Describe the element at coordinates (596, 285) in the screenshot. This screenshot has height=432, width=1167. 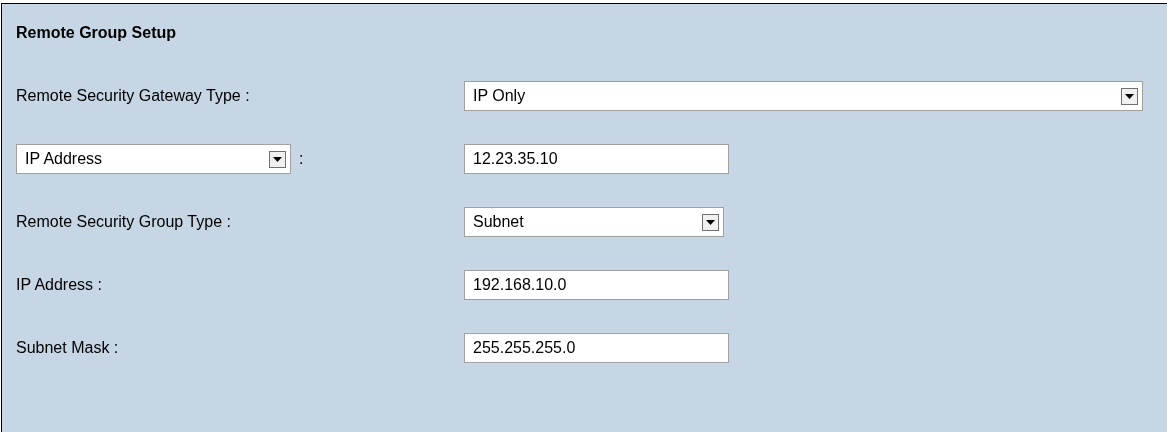
I see `input-field: 192.168.10.0` at that location.